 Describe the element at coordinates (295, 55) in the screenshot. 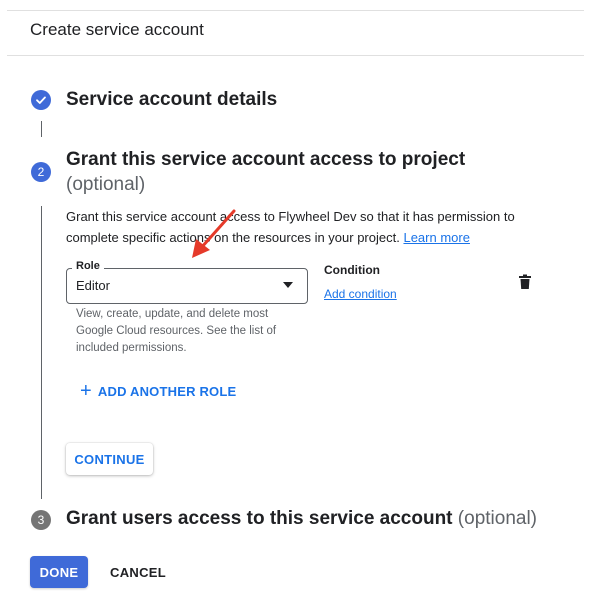

I see `header-divider` at that location.